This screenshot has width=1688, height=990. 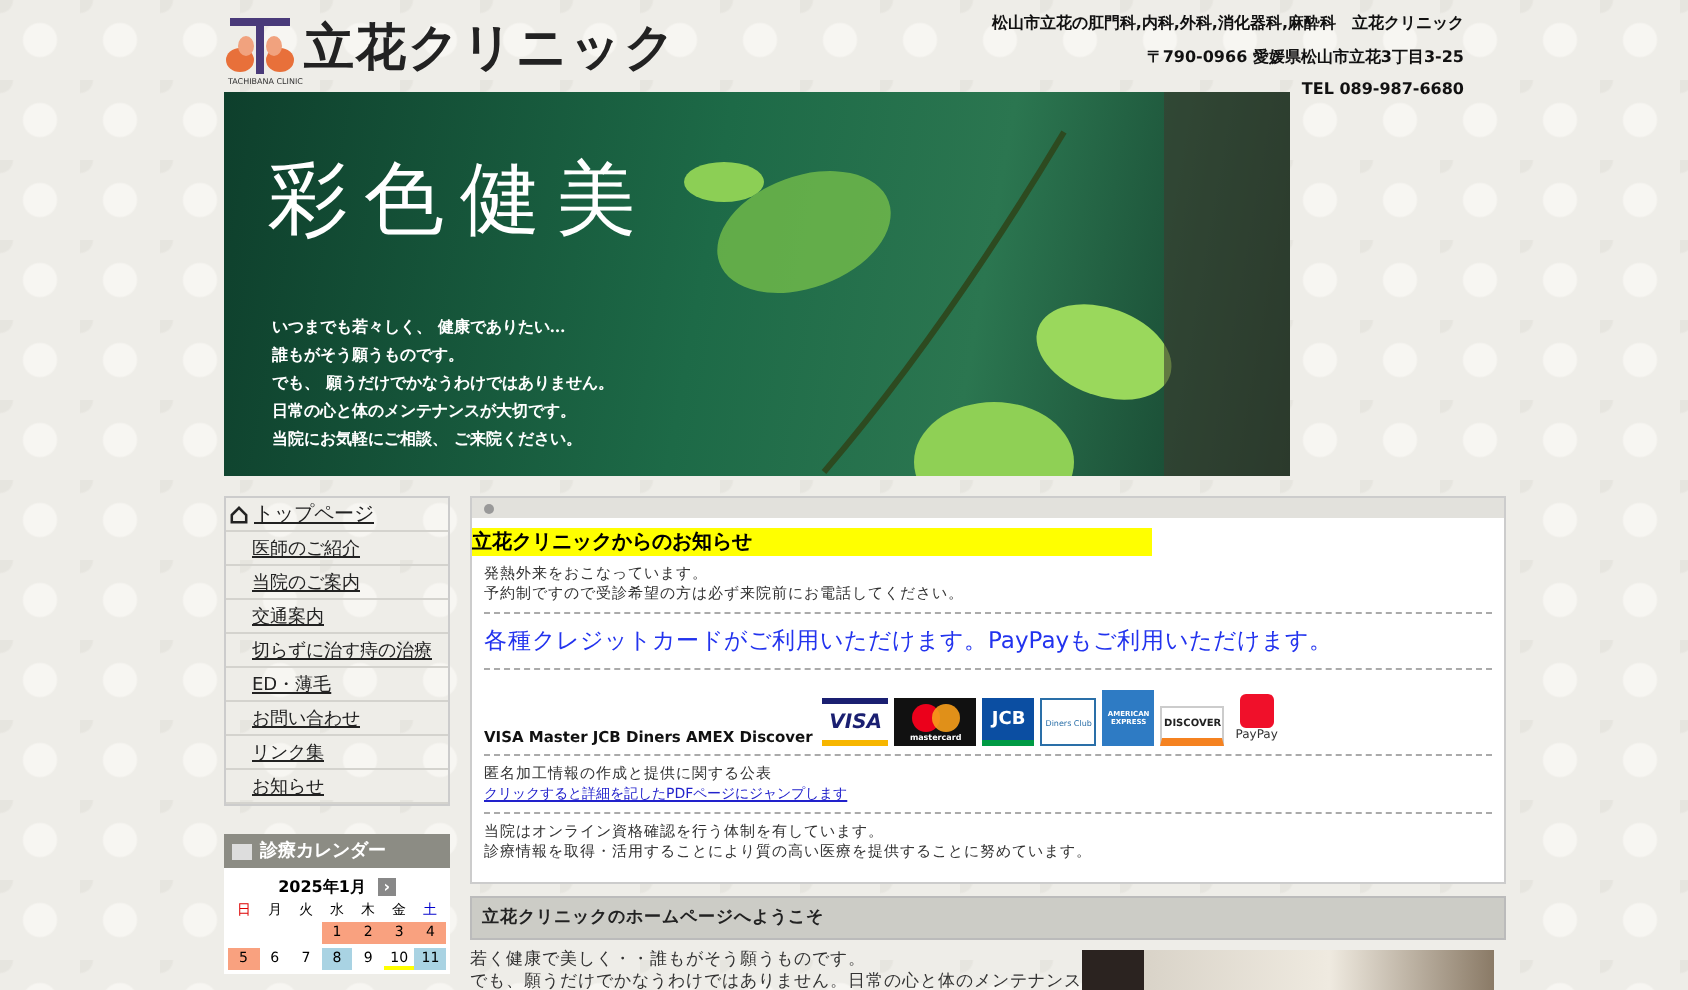 What do you see at coordinates (337, 719) in the screenshot?
I see `nav-link: お問い合わせ` at bounding box center [337, 719].